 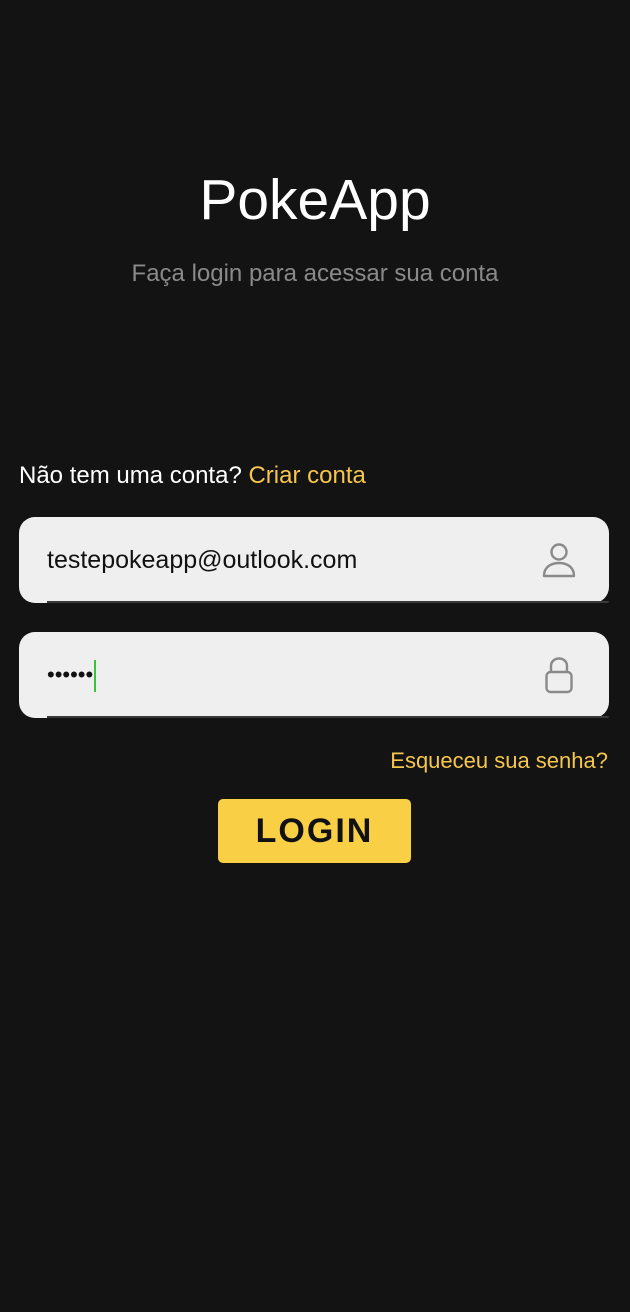 I want to click on app-title: PokeApp, so click(x=315, y=200).